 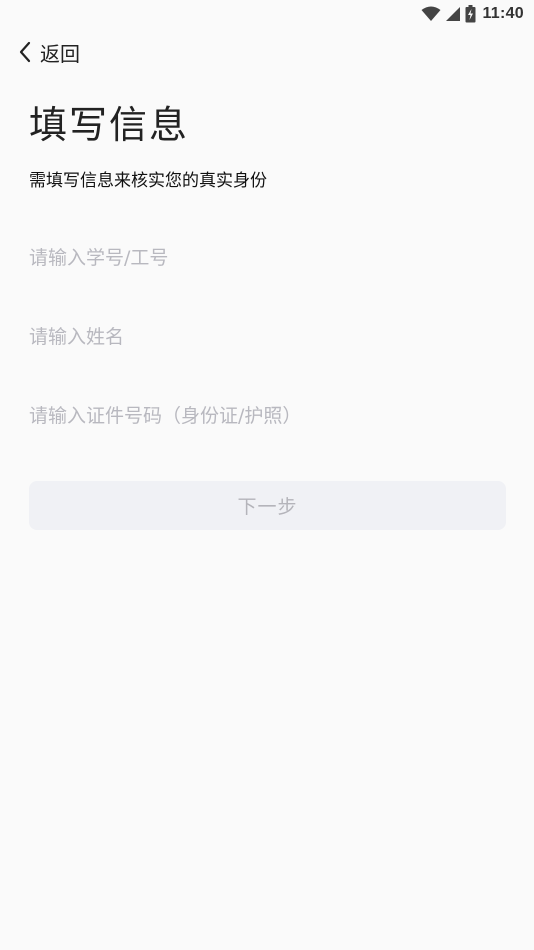 I want to click on name-input, so click(x=267, y=337).